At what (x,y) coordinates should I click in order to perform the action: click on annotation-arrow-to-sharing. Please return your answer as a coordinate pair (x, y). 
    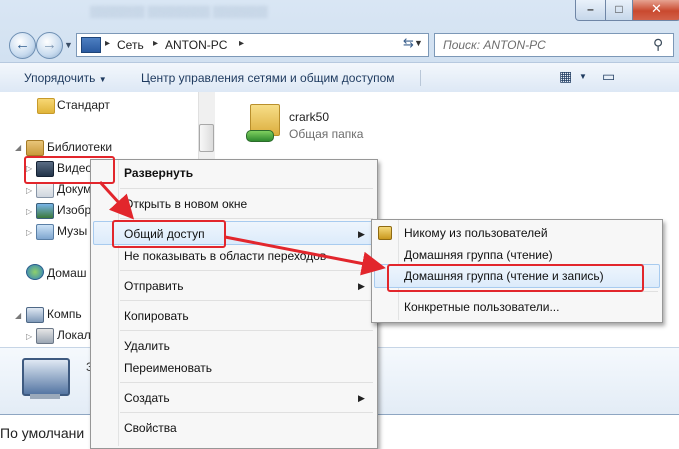
    Looking at the image, I should click on (116, 200).